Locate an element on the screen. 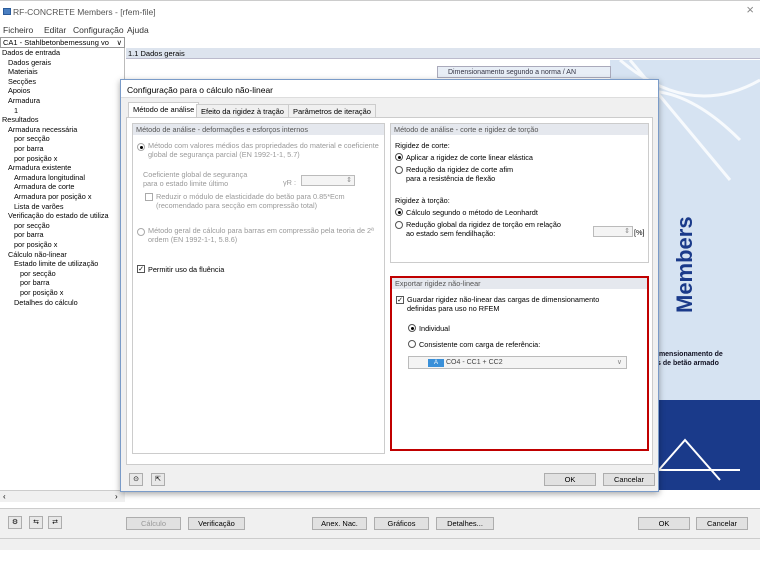 This screenshot has width=760, height=570. dialog-title-bar: Configuração para o cálculo não-linear is located at coordinates (389, 89).